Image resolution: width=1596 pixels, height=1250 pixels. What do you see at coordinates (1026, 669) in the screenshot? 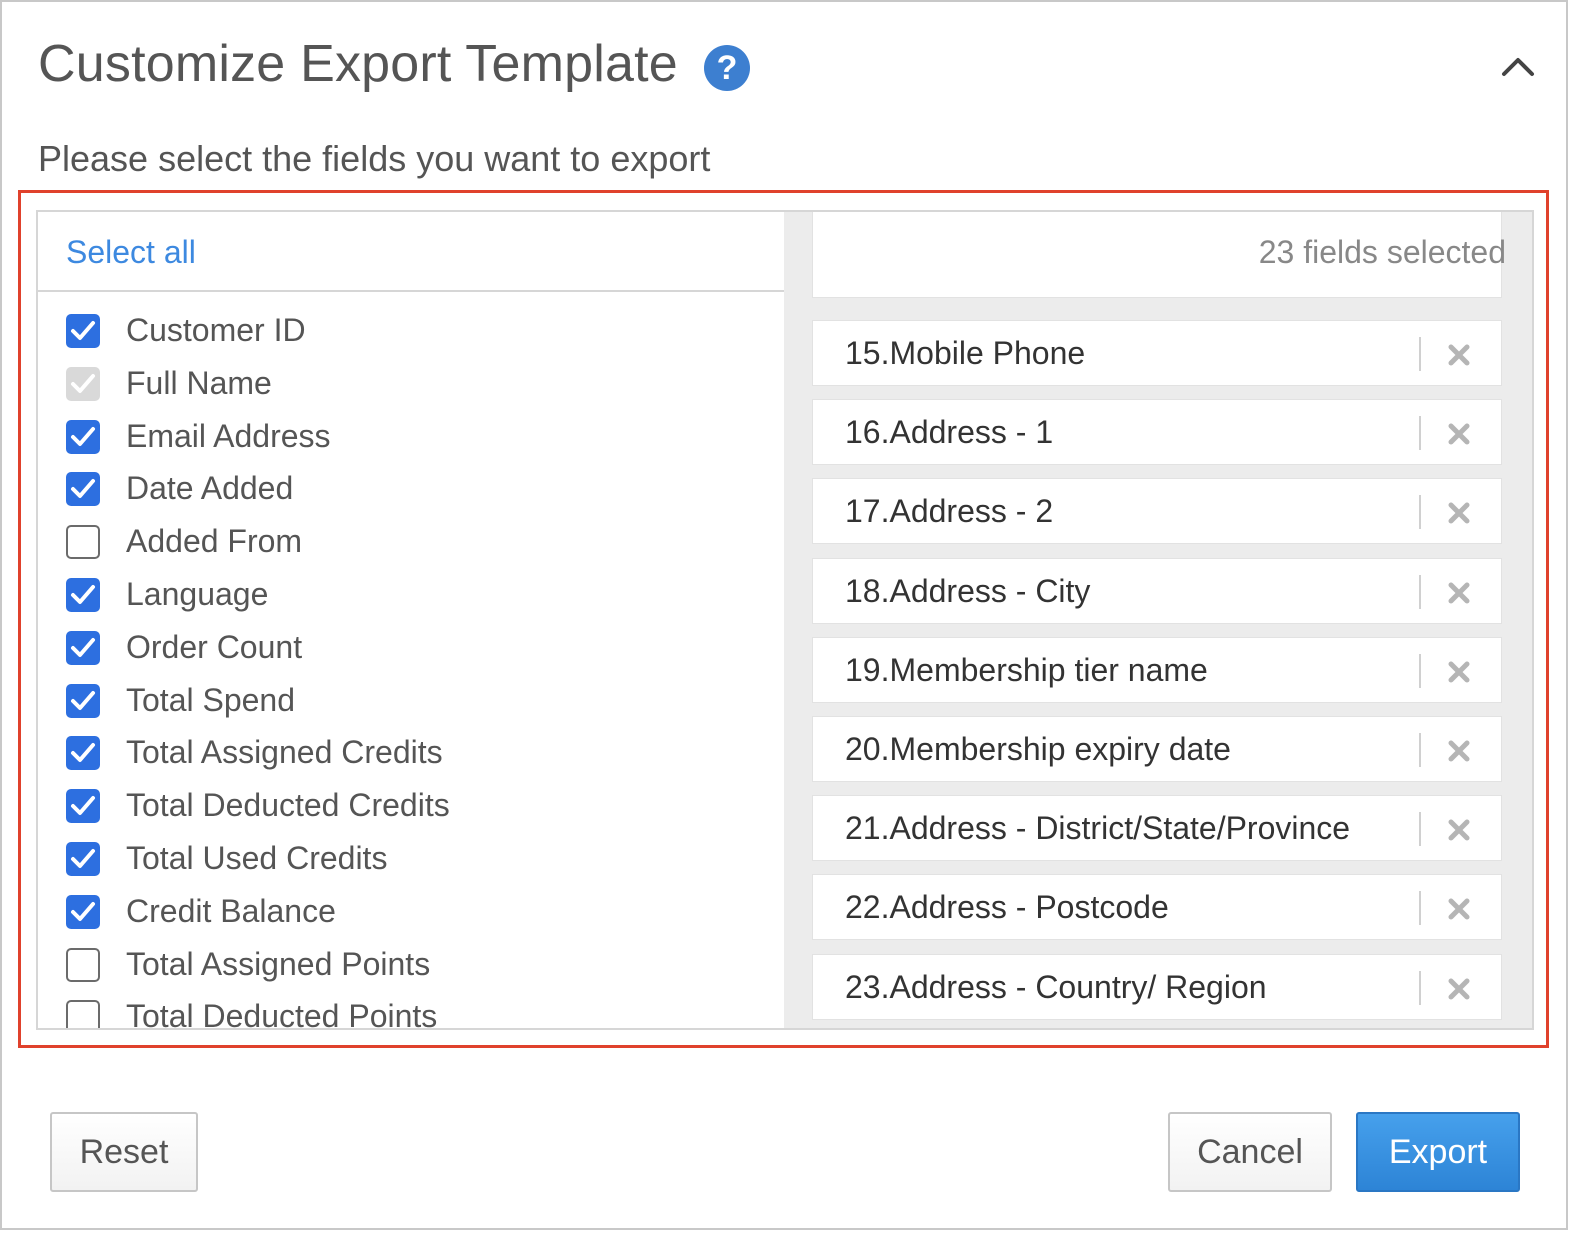
I see `selected-field-label: 19.Membership tier name` at bounding box center [1026, 669].